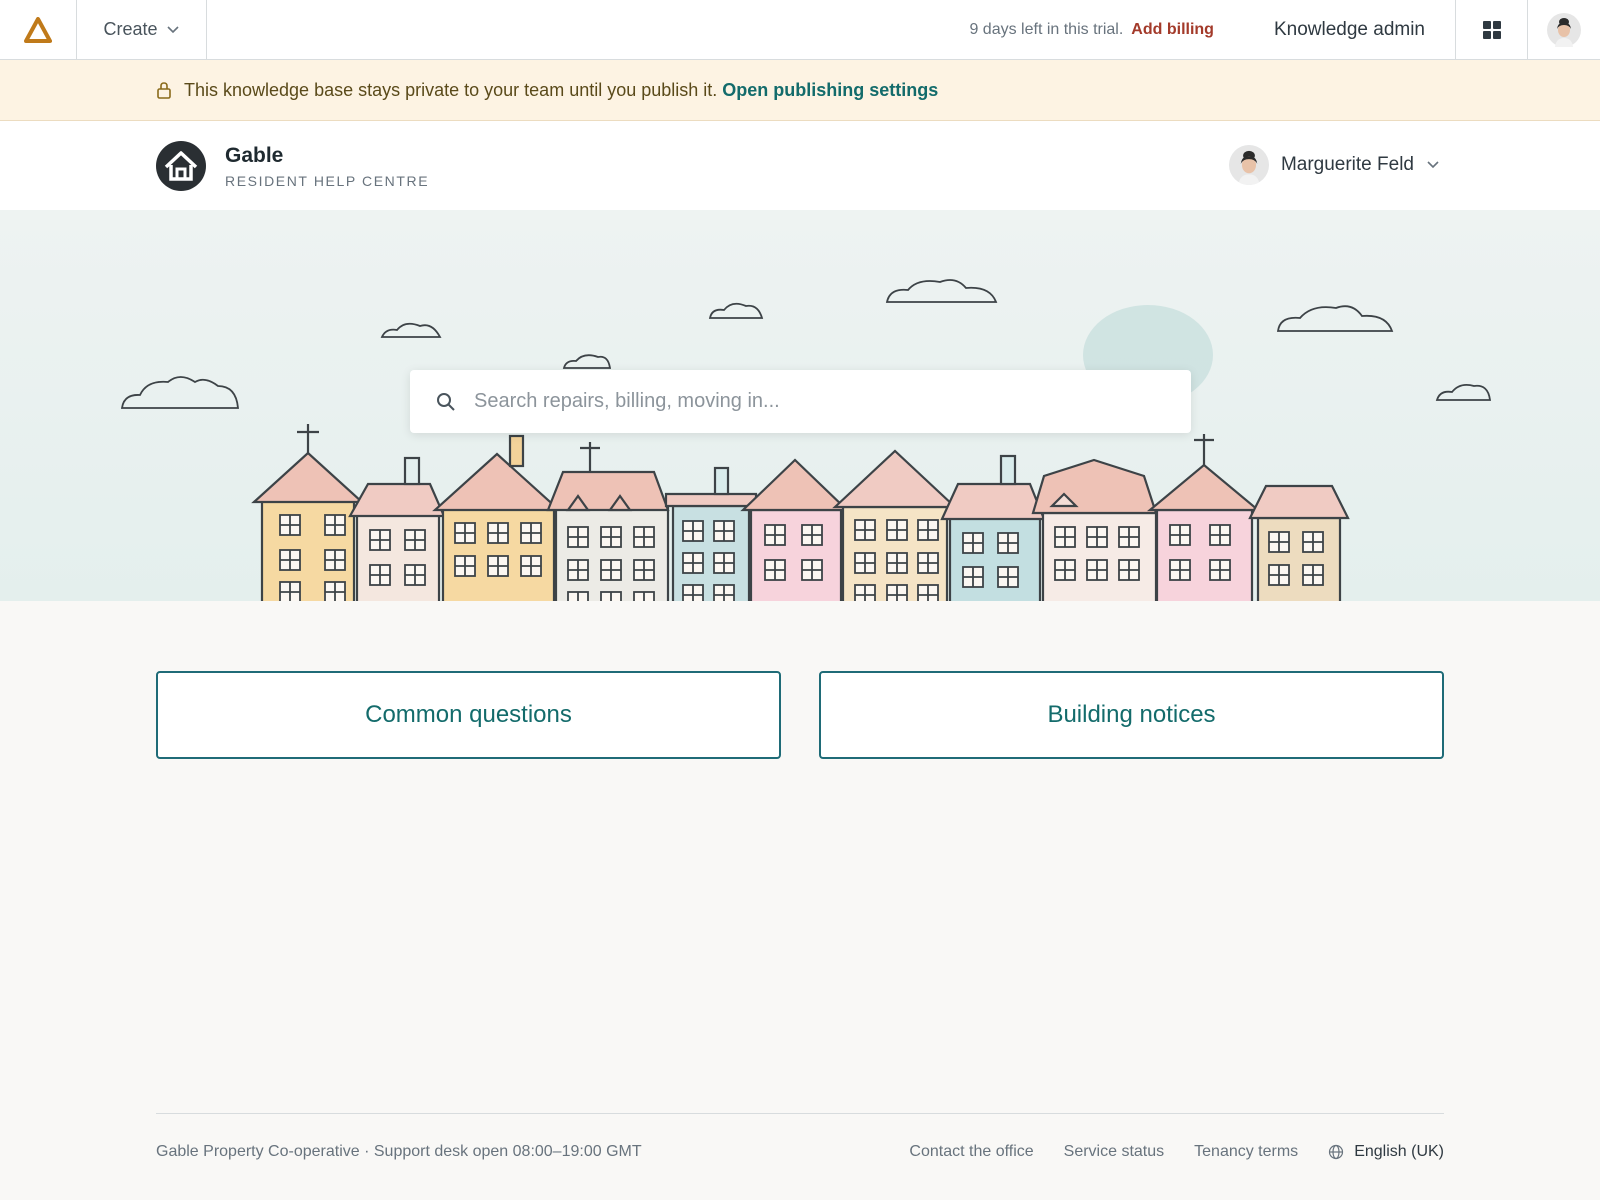 This screenshot has height=1200, width=1600. I want to click on brand-subtitle: RESIDENT HELP CENTRE, so click(327, 181).